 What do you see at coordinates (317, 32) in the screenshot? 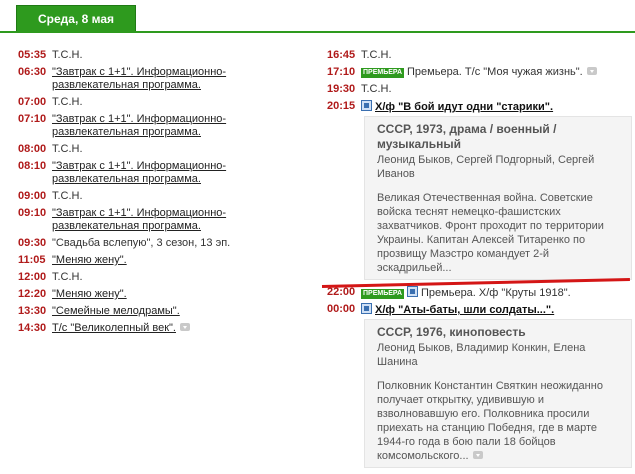
I see `tab-underline` at bounding box center [317, 32].